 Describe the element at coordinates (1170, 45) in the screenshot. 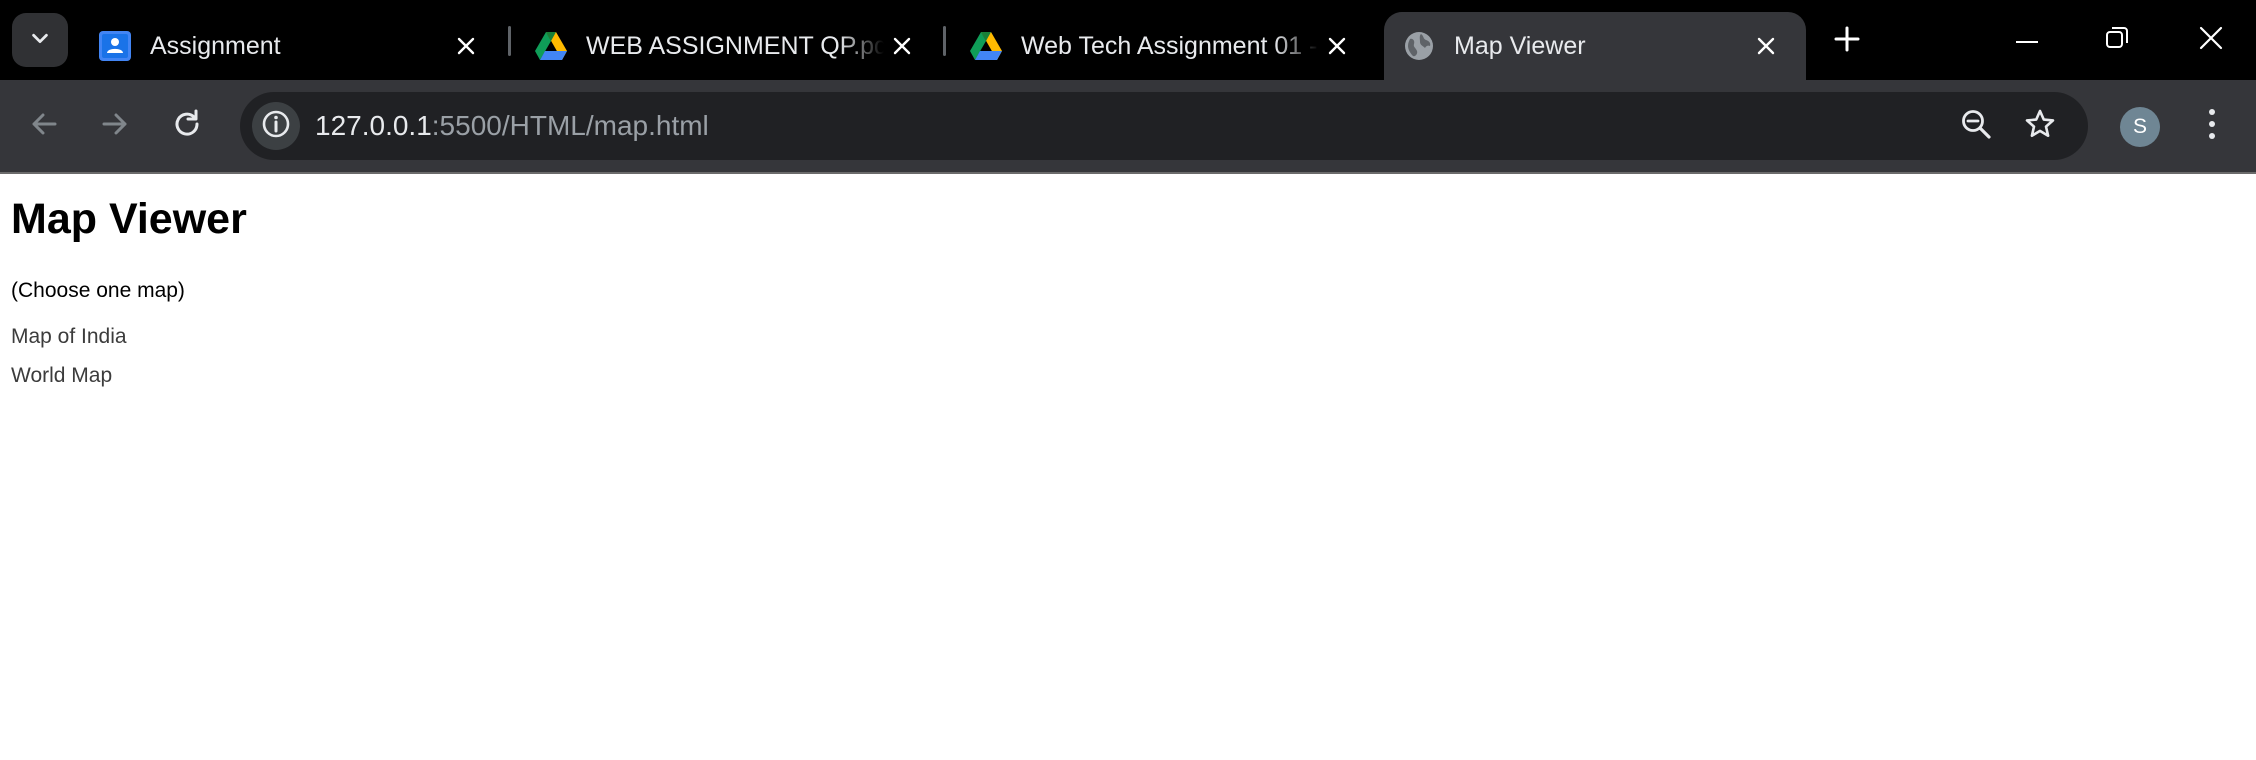

I see `tab-title: Web Tech Assignment 01 - Google Drive` at that location.